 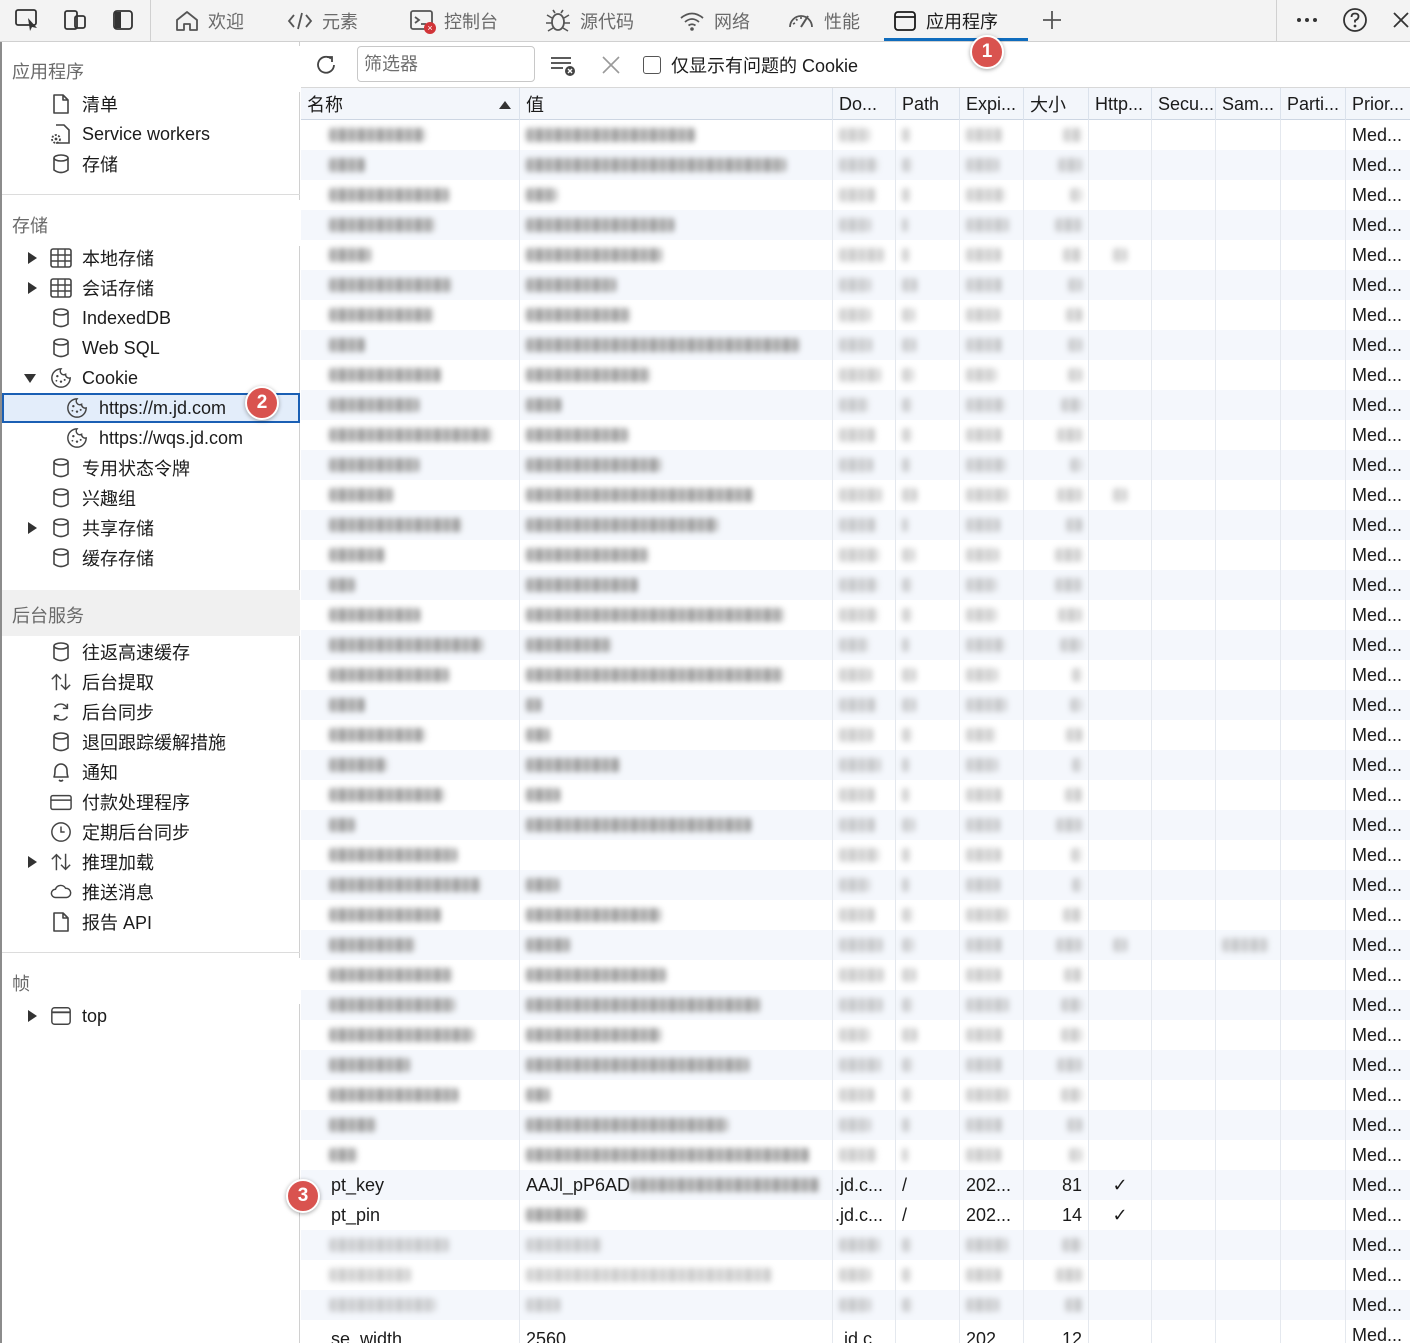 What do you see at coordinates (446, 64) in the screenshot?
I see `cookie-filter-input` at bounding box center [446, 64].